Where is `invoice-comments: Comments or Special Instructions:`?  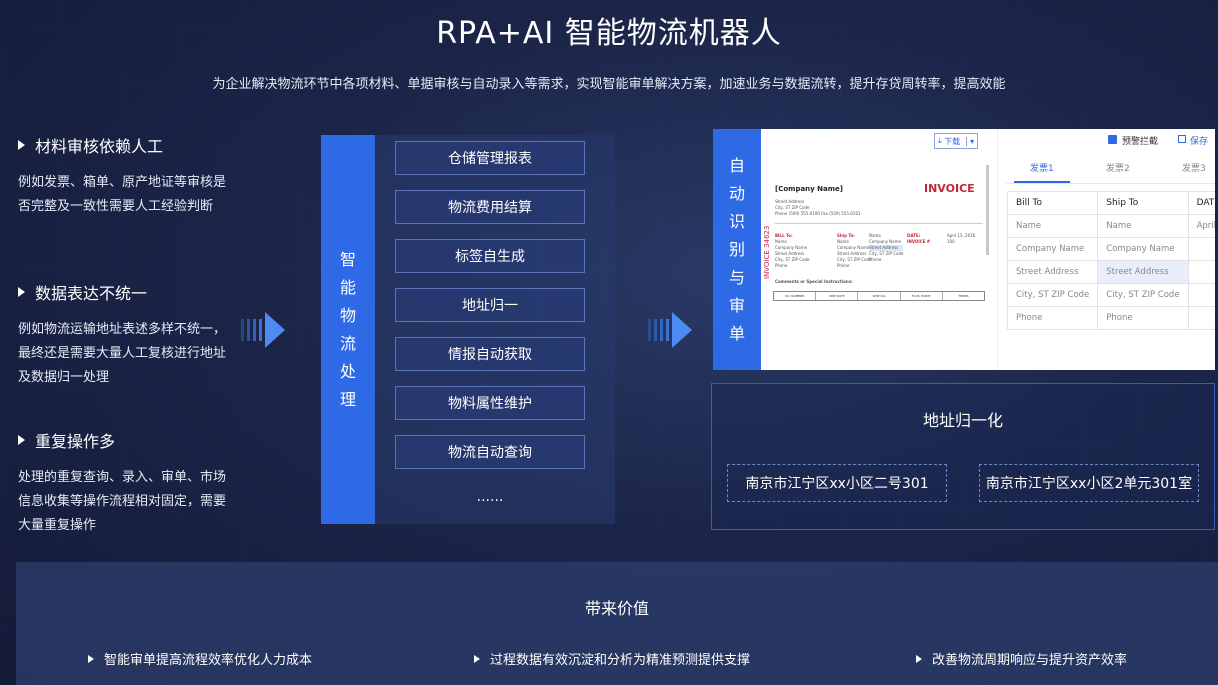
invoice-comments: Comments or Special Instructions: is located at coordinates (814, 281).